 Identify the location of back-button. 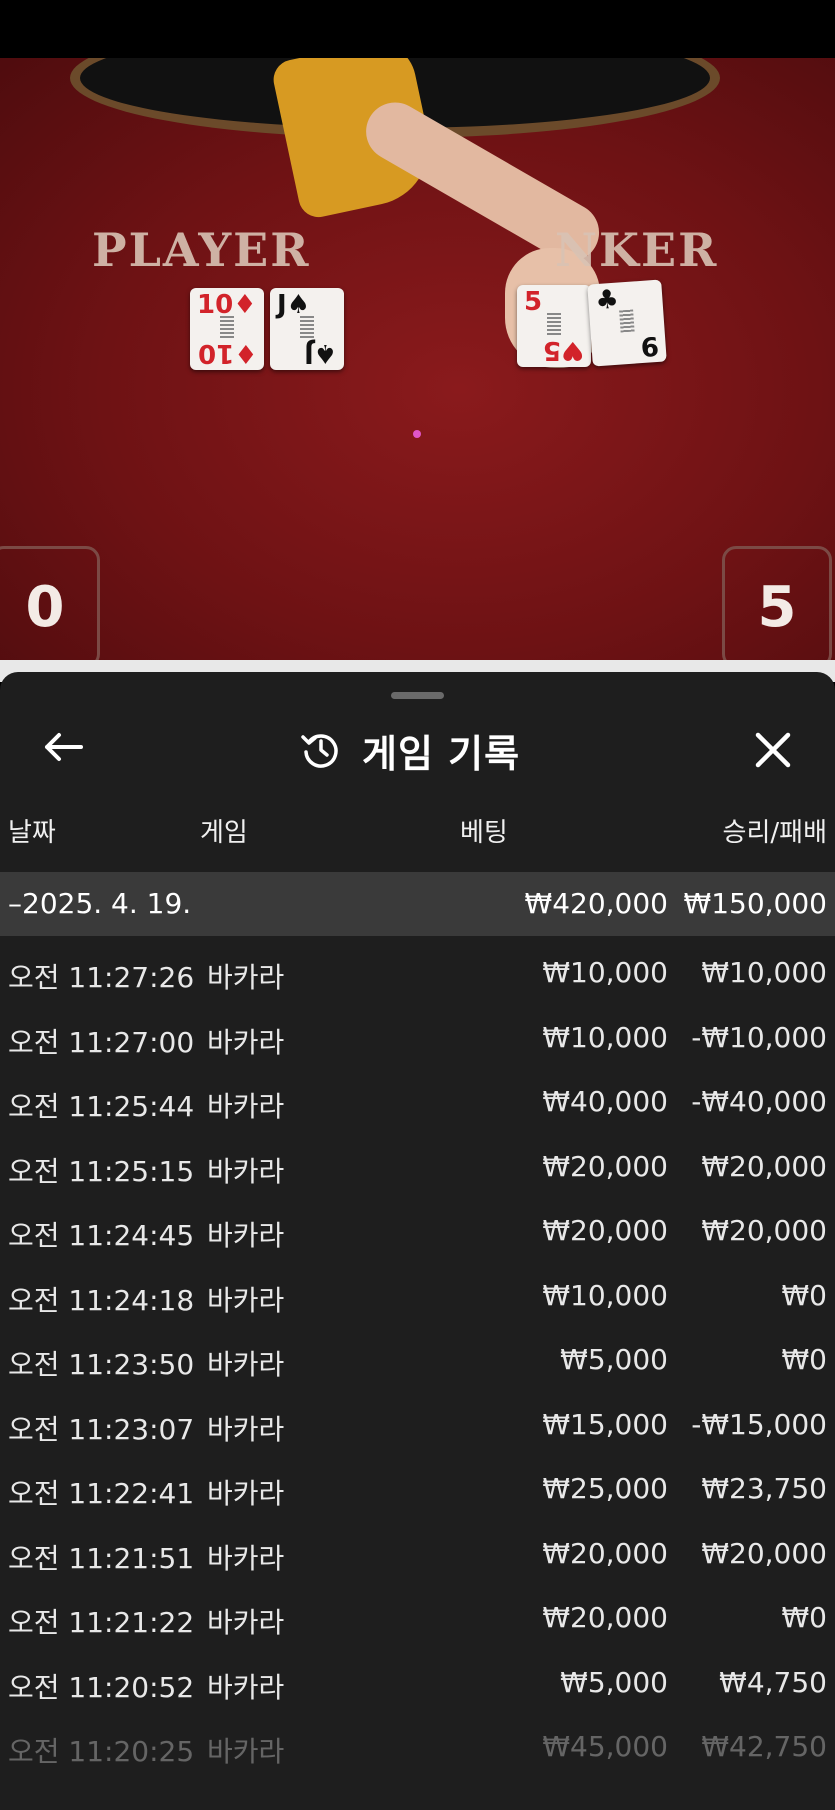
(63, 747).